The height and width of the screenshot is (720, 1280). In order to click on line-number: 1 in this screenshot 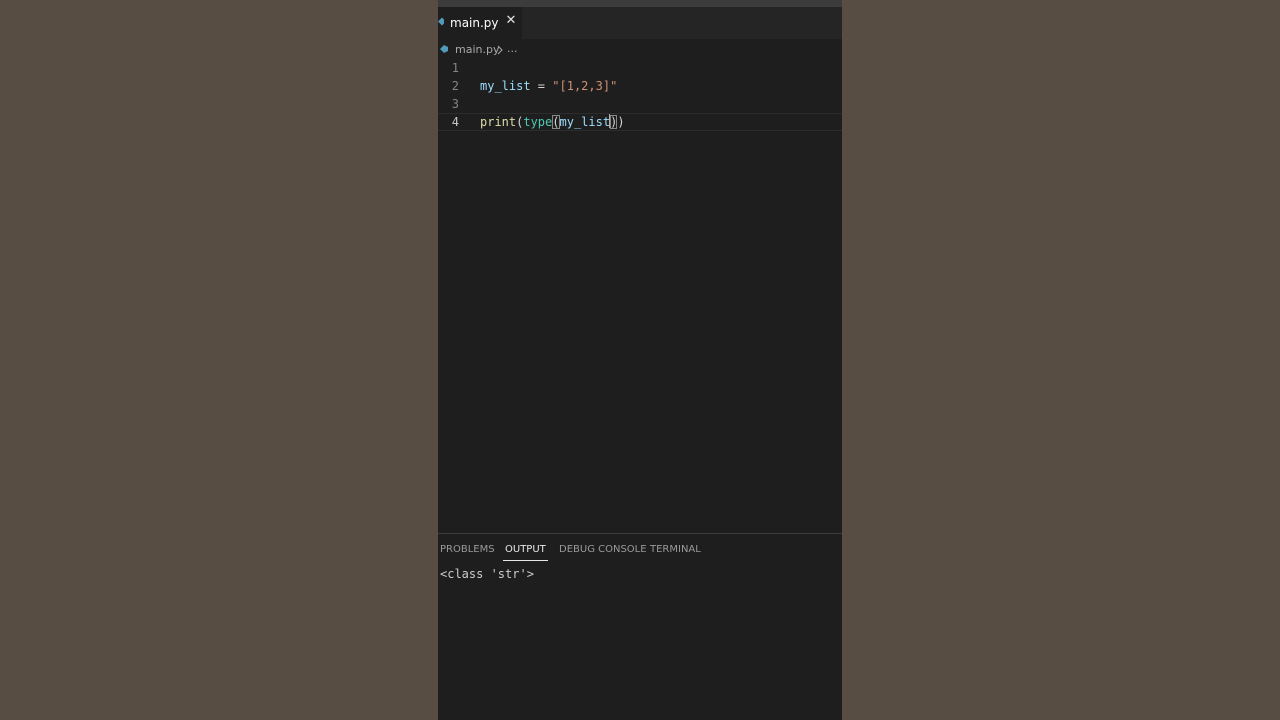, I will do `click(455, 68)`.